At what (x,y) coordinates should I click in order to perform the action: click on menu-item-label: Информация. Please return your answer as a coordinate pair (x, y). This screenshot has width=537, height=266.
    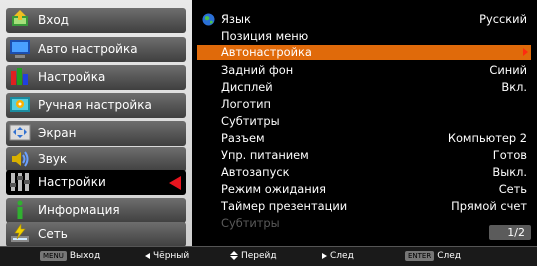
    Looking at the image, I should click on (79, 210).